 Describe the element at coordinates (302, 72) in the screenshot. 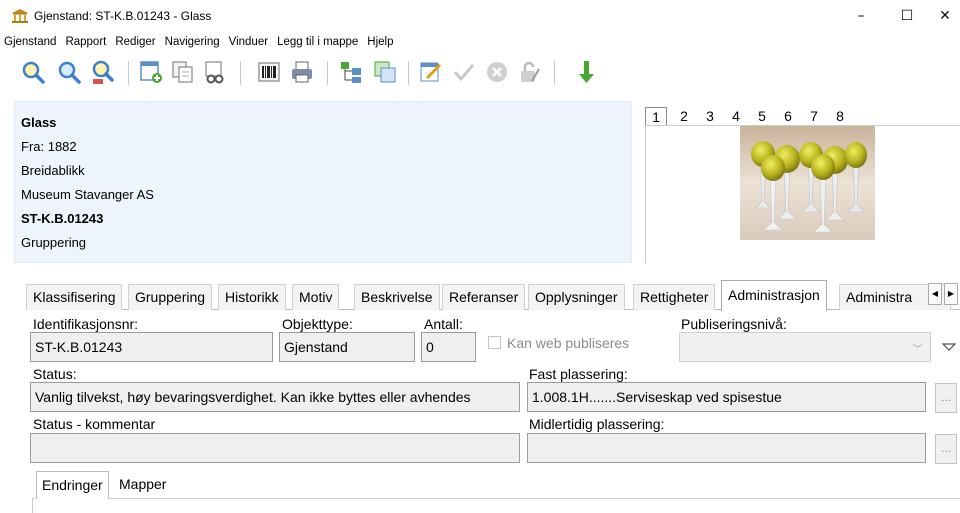

I see `print-icon` at that location.